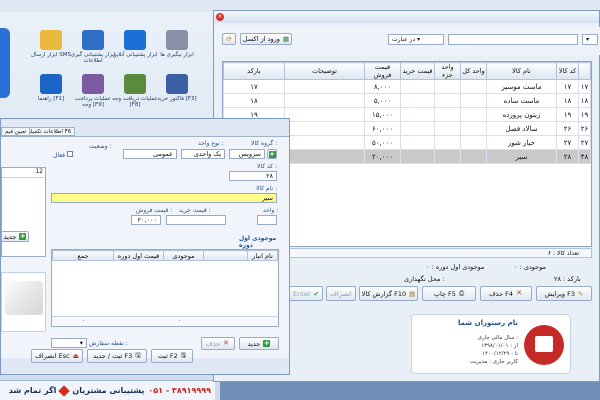 The image size is (600, 400). I want to click on restaurant-logo, so click(544, 345).